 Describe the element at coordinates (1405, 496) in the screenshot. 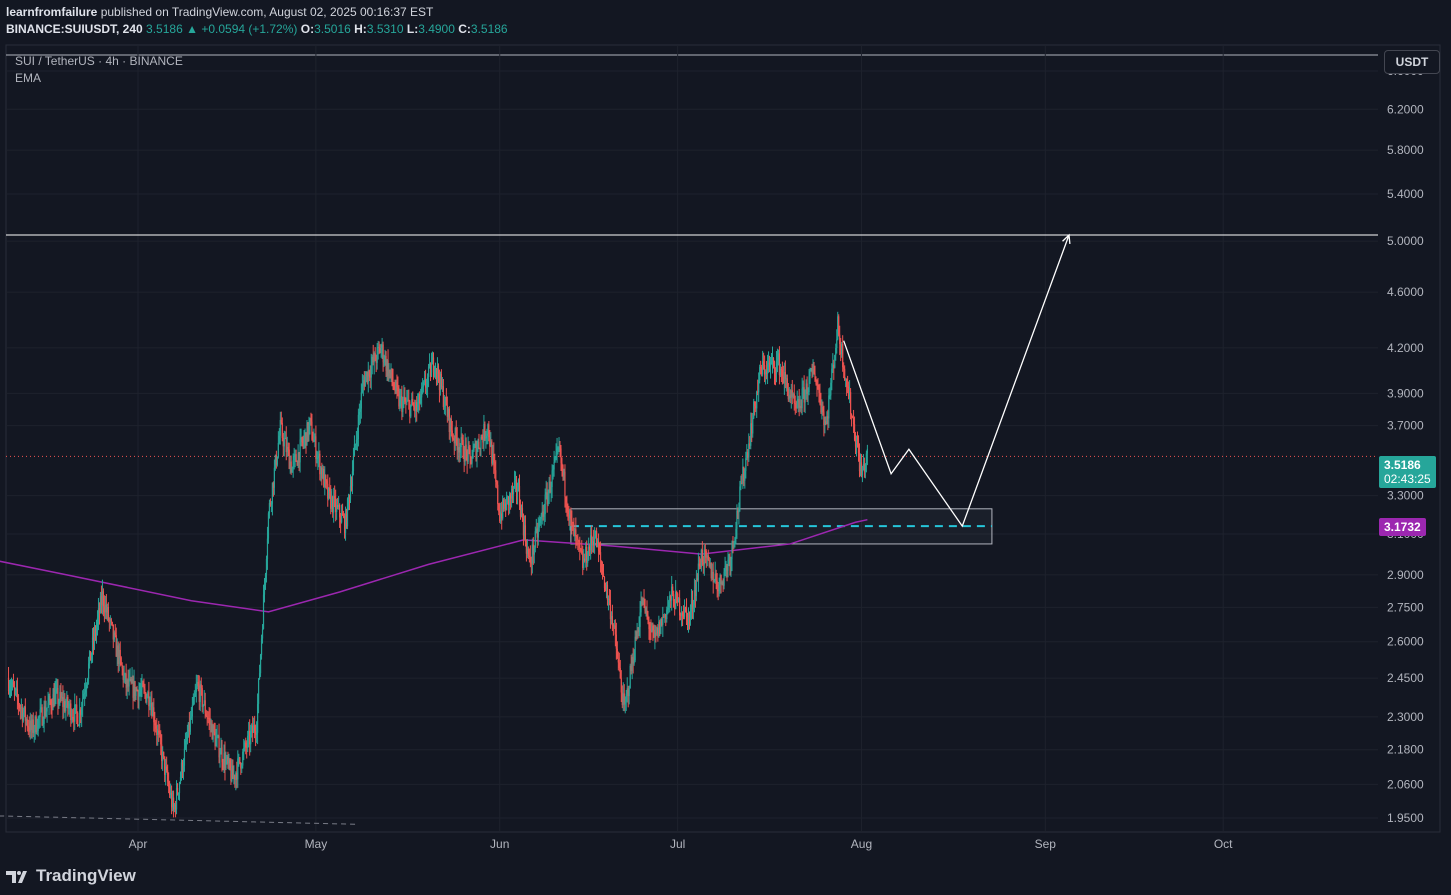

I see `y-tick-label: 3.3000` at that location.